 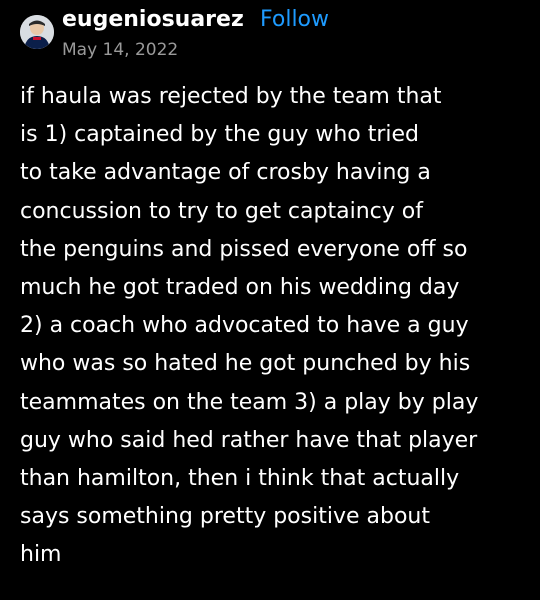 I want to click on follow-button: Follow, so click(x=294, y=20).